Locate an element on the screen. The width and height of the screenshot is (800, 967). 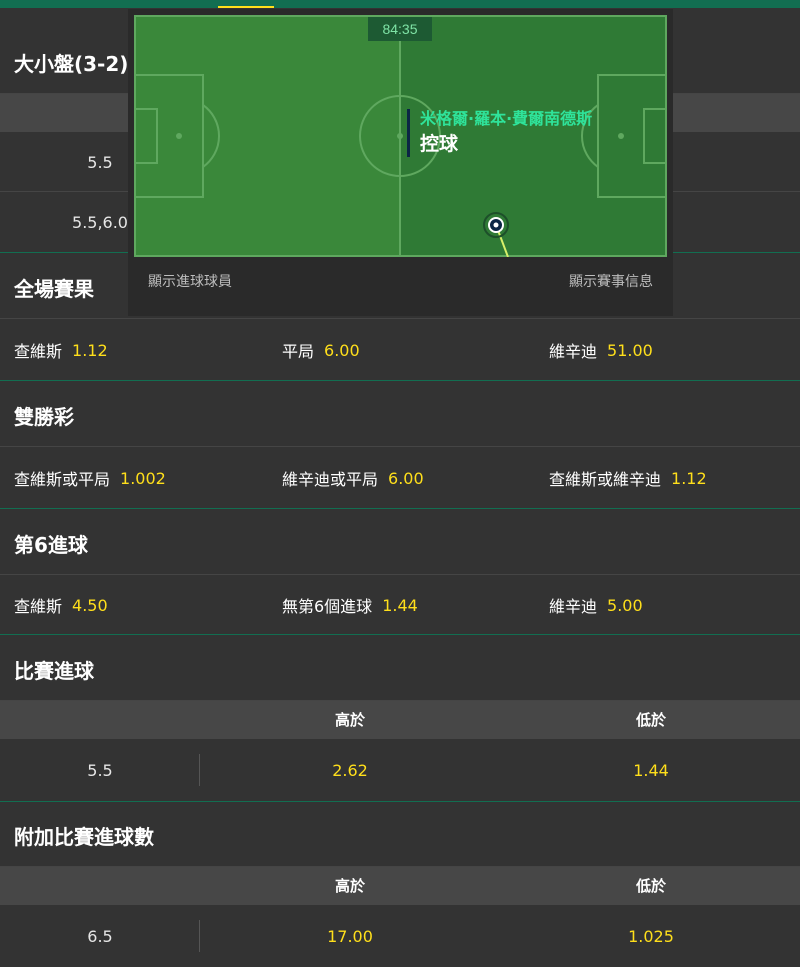
under-odds-button: 1.44 is located at coordinates (651, 770).